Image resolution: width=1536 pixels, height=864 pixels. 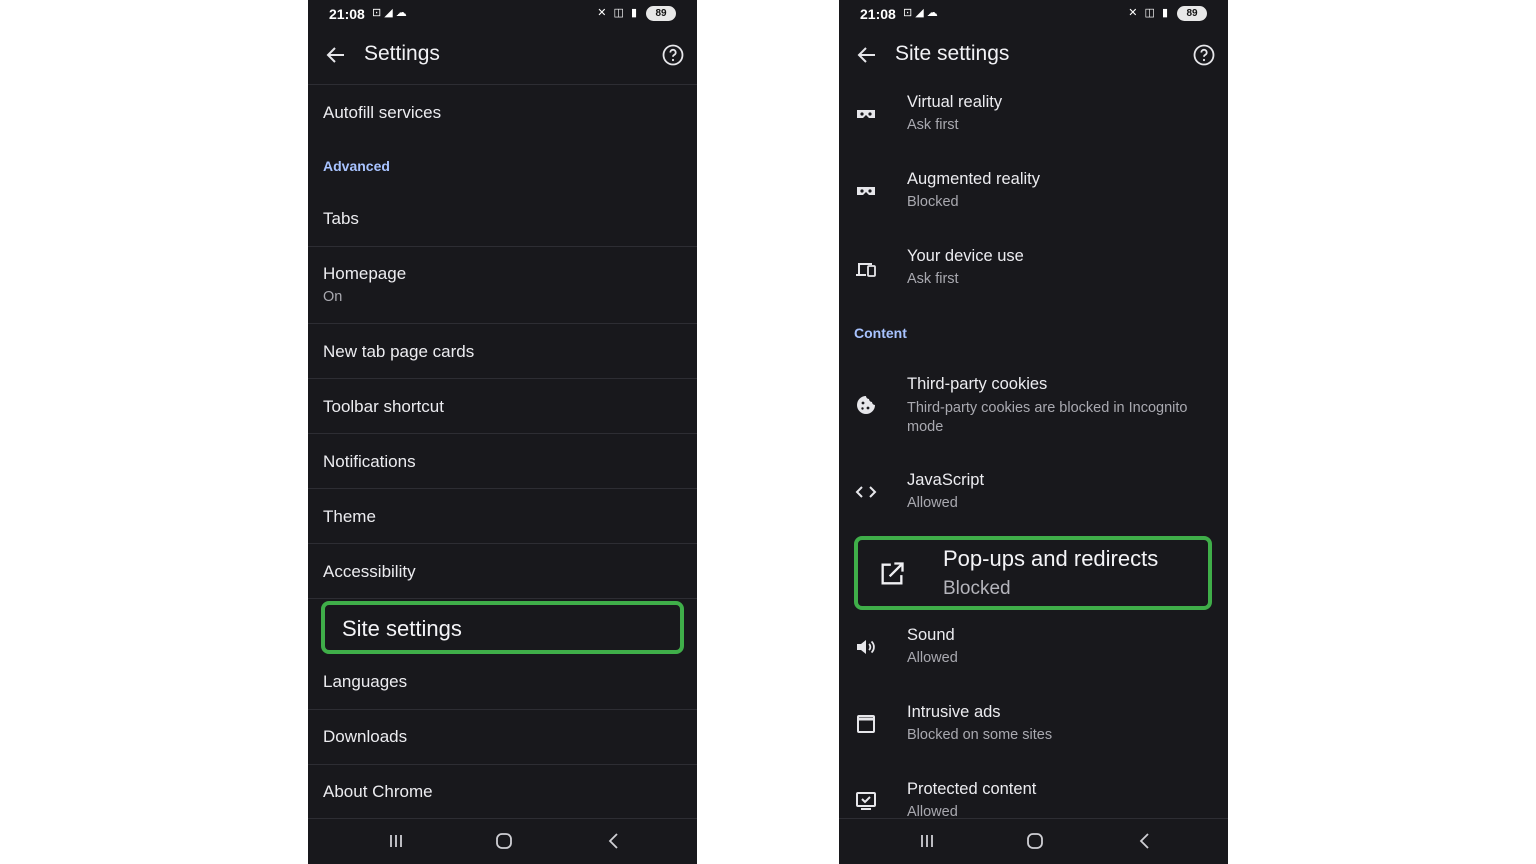 What do you see at coordinates (866, 801) in the screenshot?
I see `protected-content-icon` at bounding box center [866, 801].